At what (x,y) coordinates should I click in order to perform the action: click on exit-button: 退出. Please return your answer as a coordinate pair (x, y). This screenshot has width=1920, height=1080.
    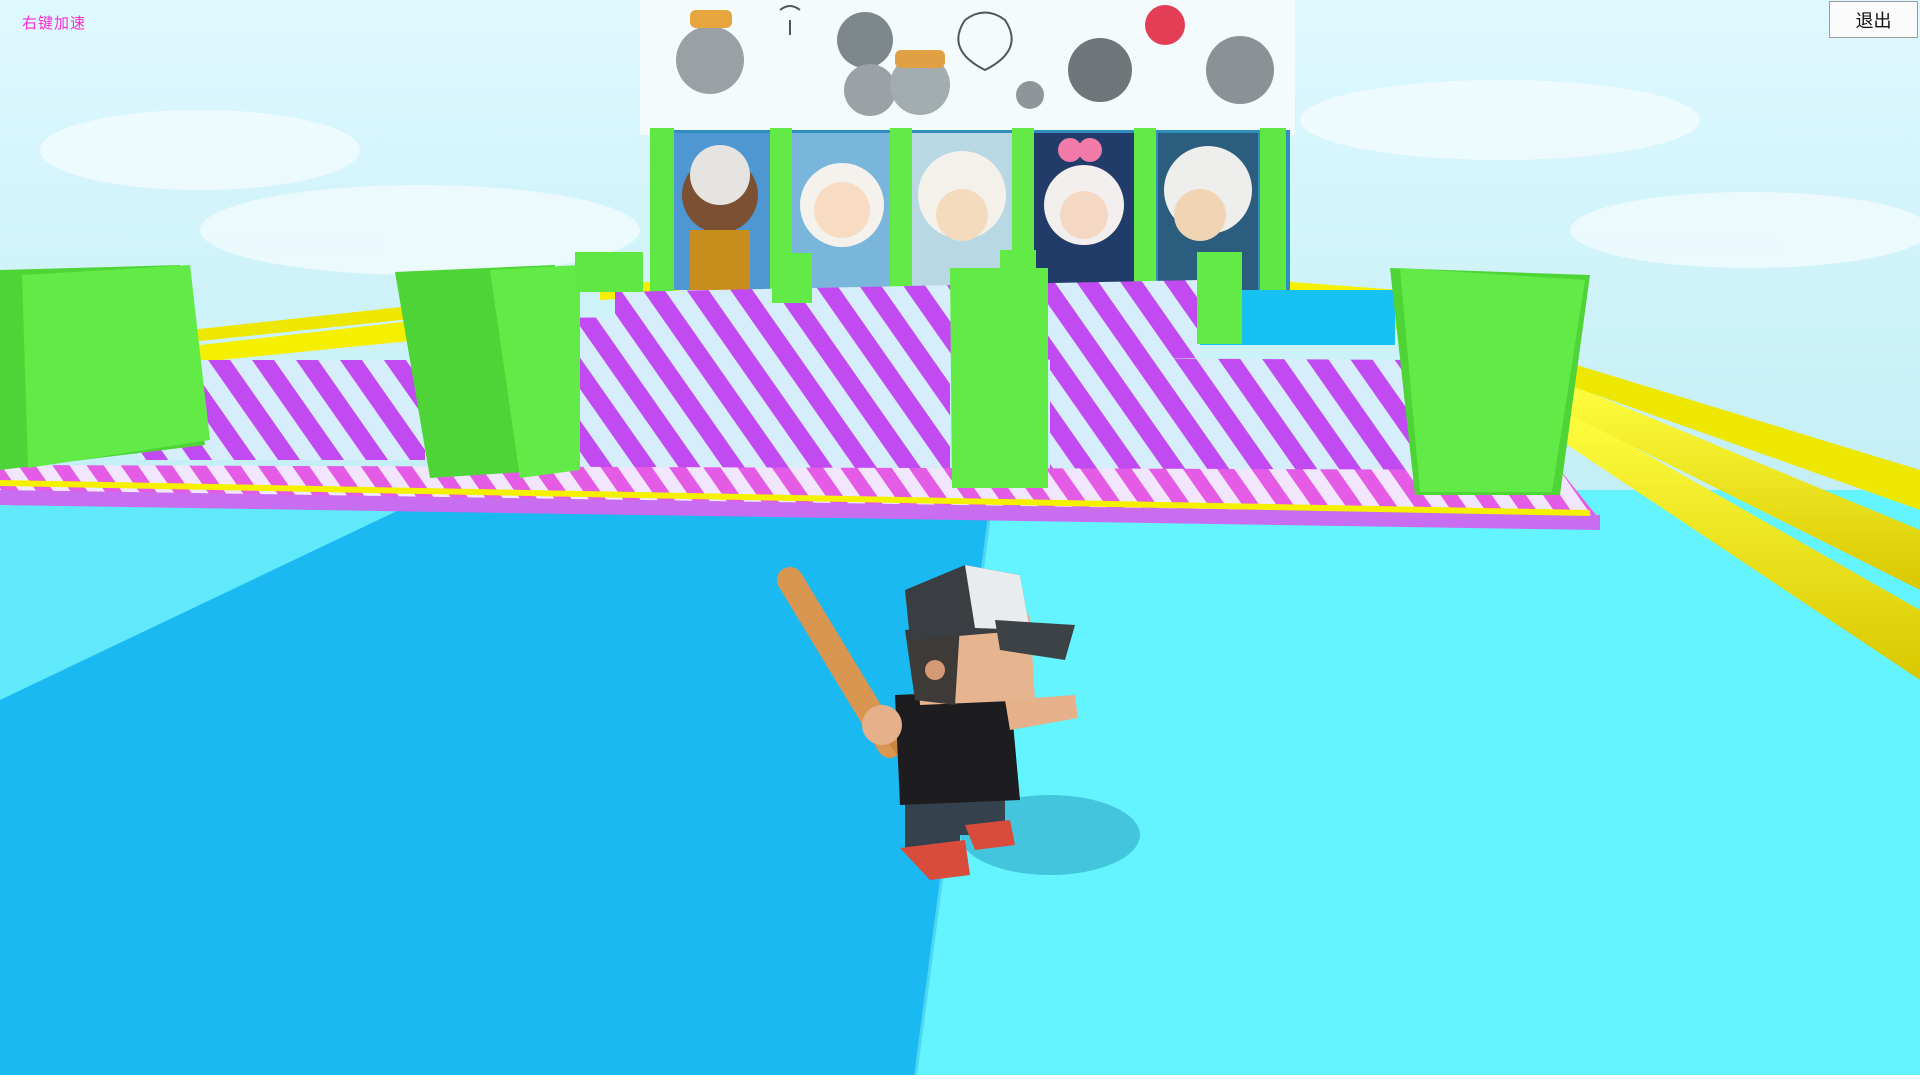
    Looking at the image, I should click on (1873, 19).